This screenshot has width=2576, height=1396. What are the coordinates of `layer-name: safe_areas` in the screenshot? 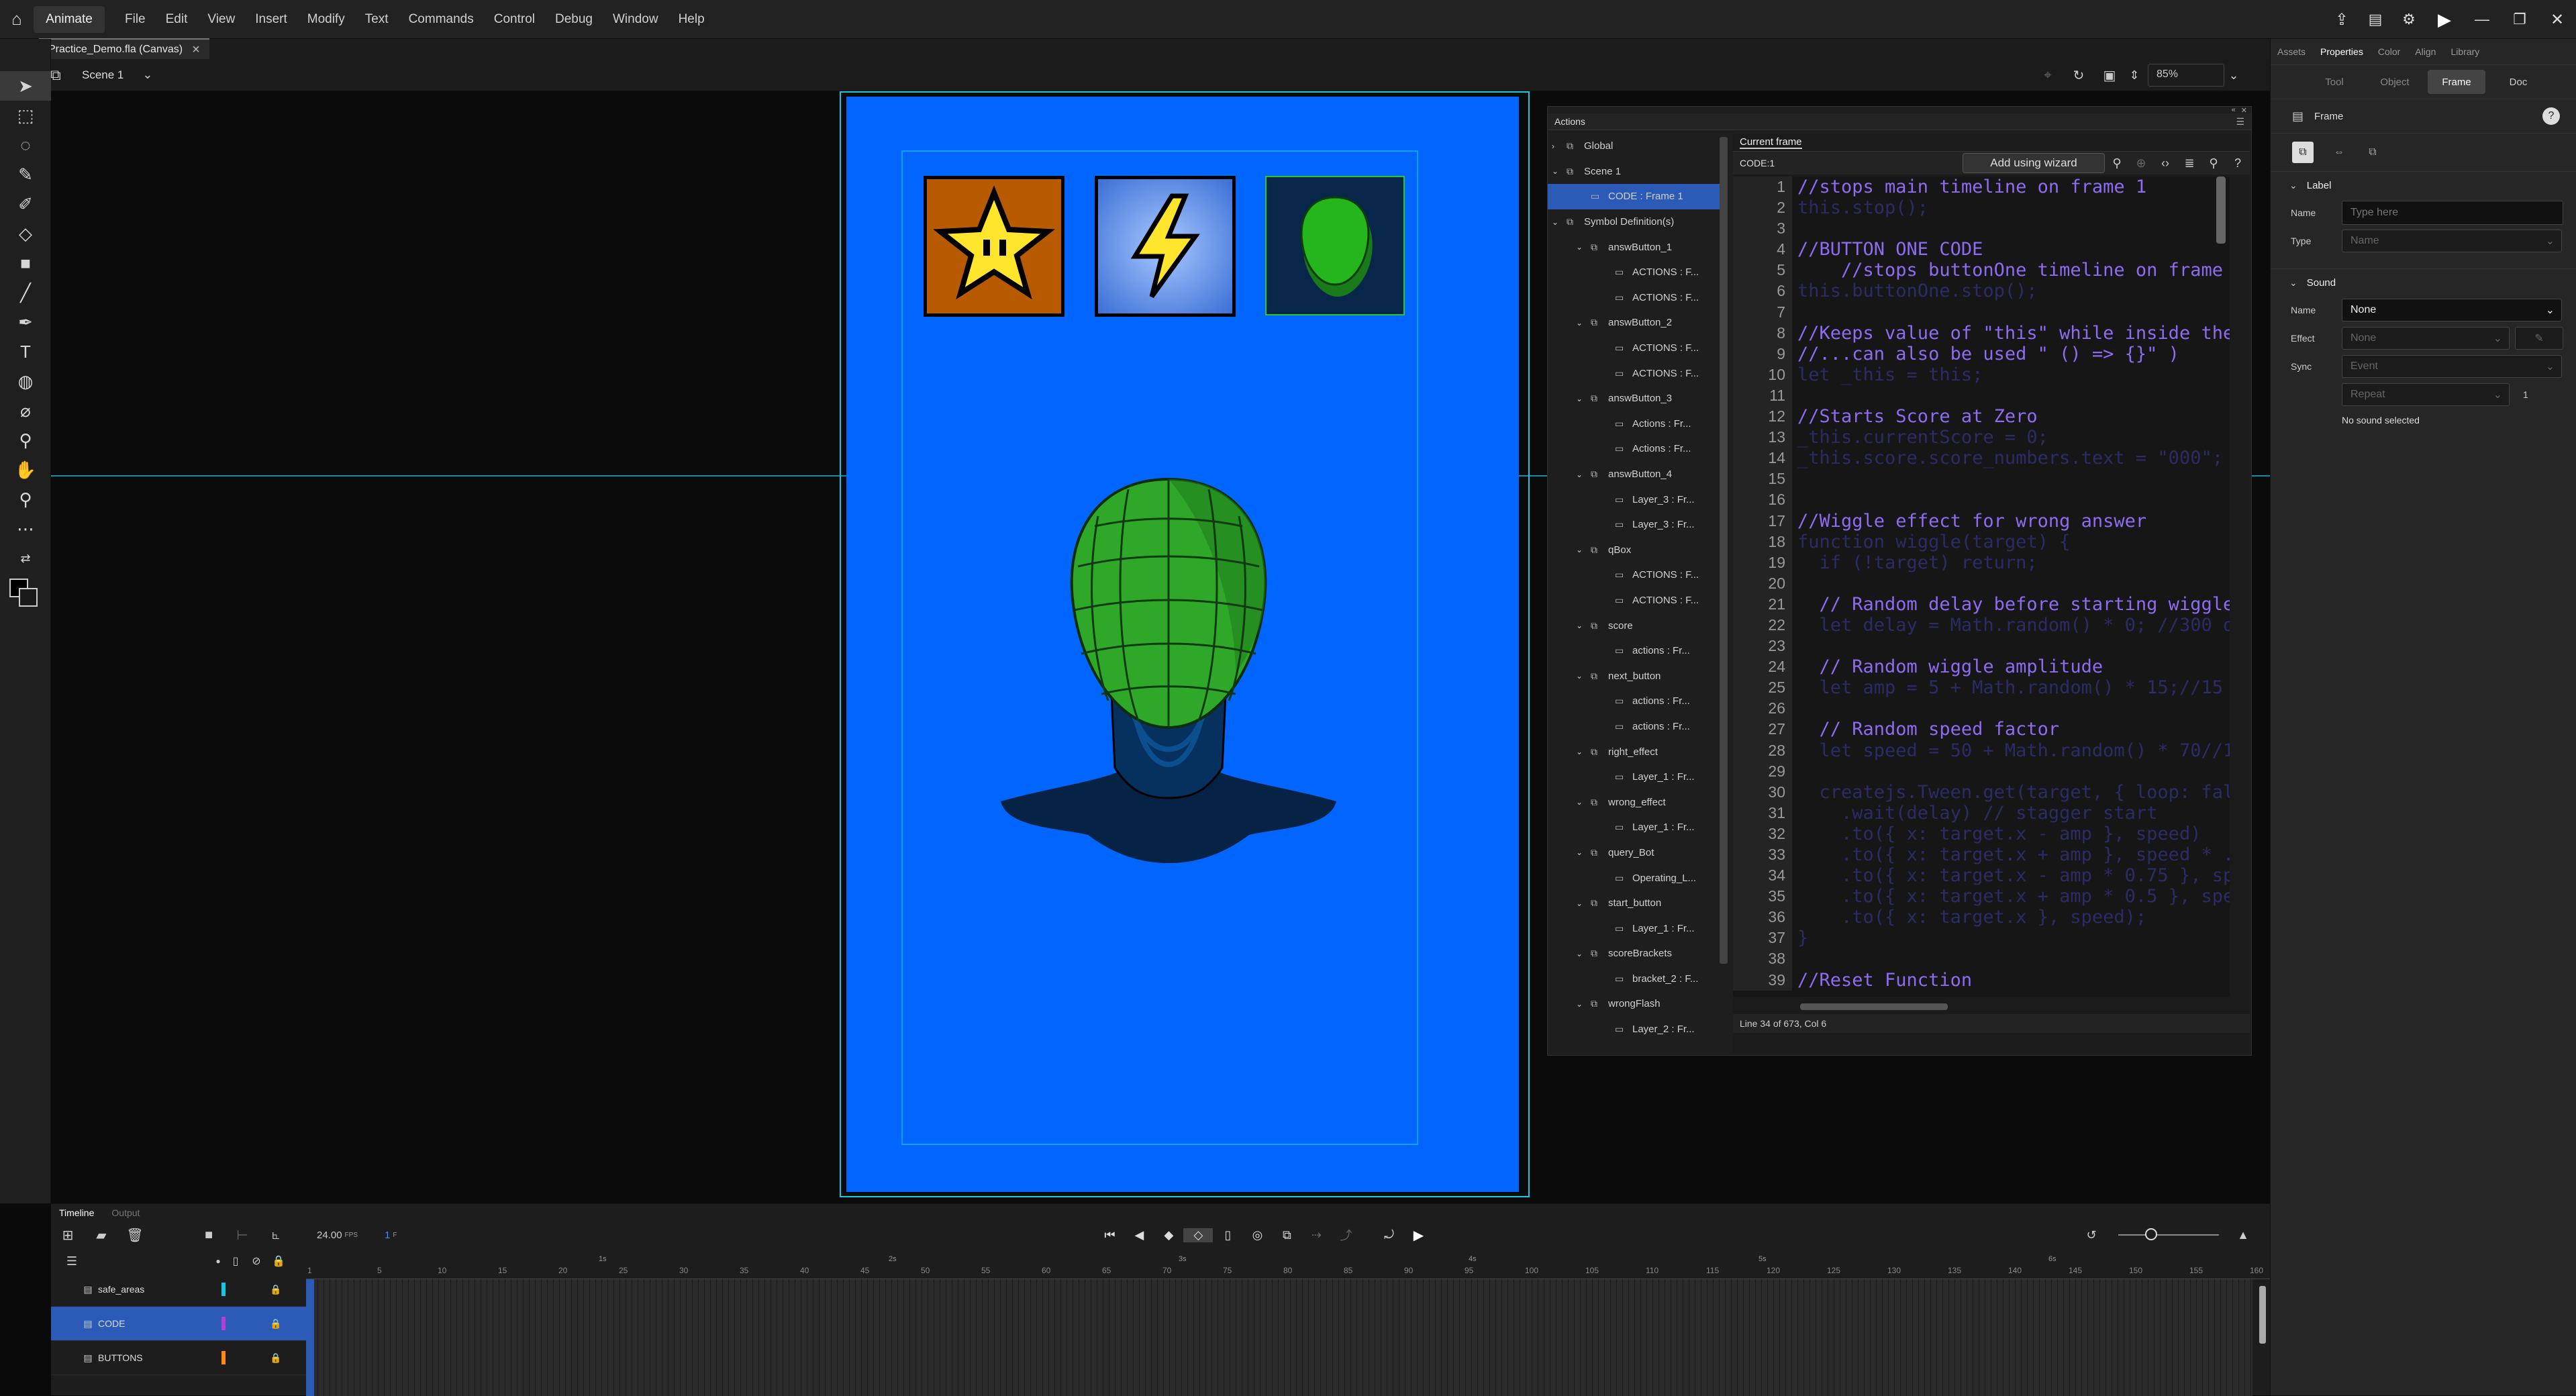 It's located at (159, 1289).